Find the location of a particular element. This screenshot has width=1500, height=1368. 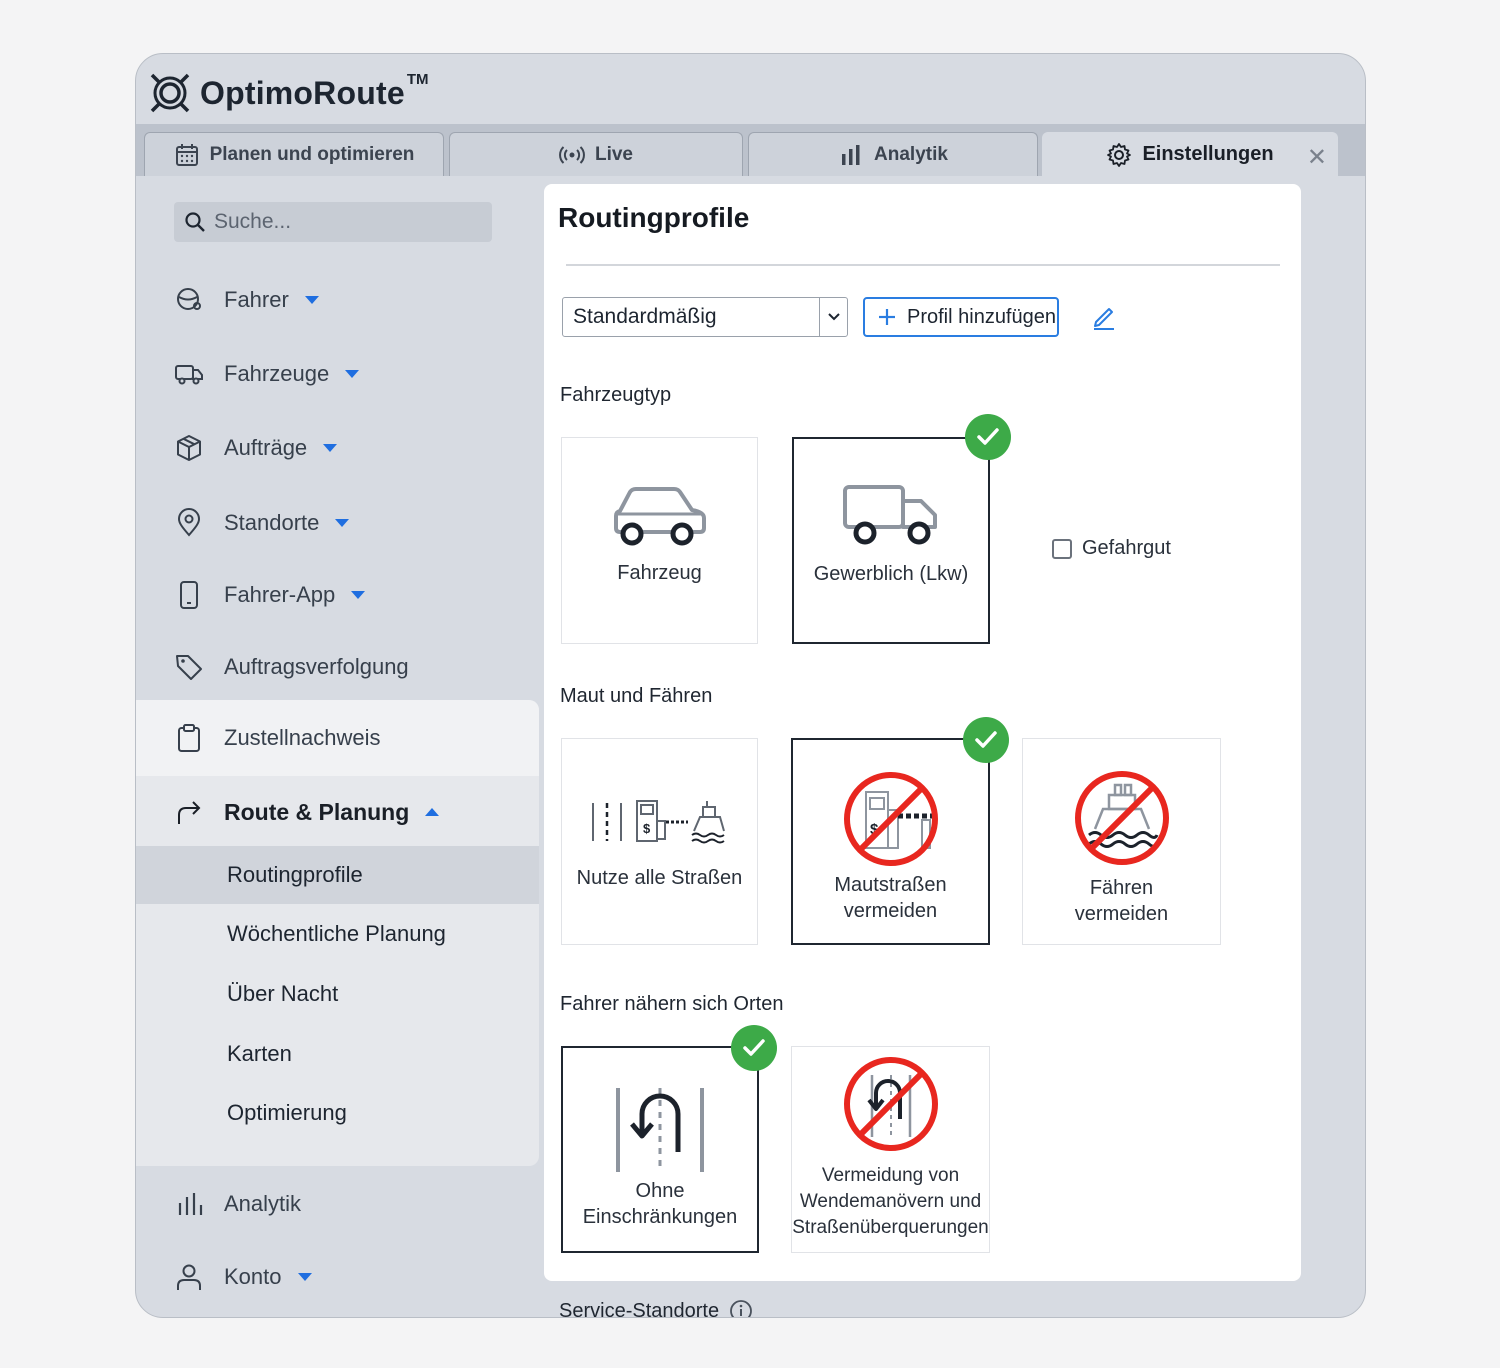

sidebar-subitem-woechentliche-planung: Wöchentliche Planung is located at coordinates (337, 934).